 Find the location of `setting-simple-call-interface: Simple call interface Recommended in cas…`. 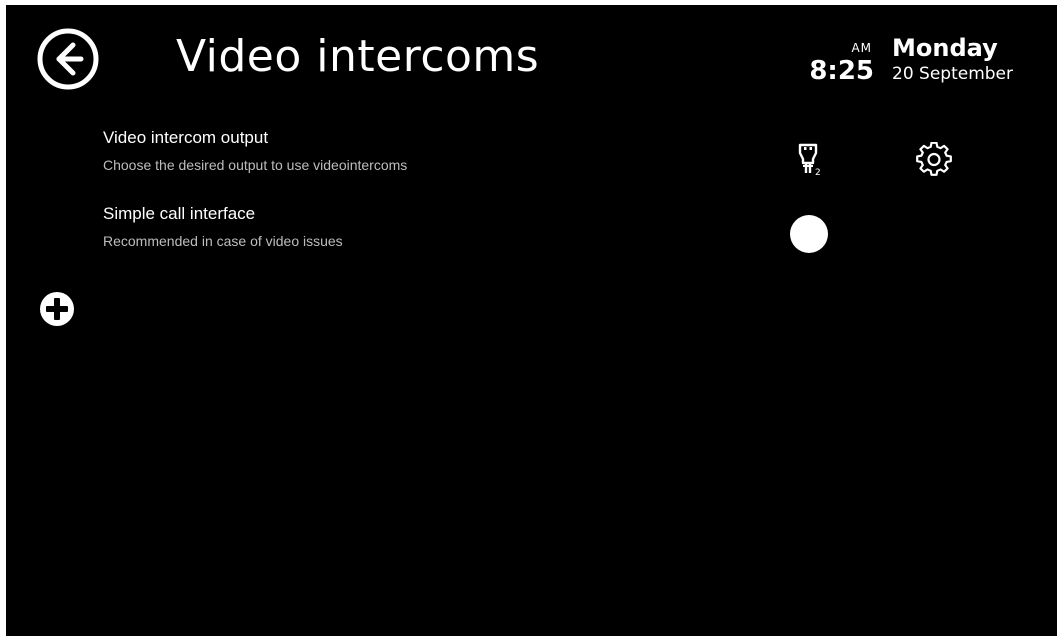

setting-simple-call-interface: Simple call interface Recommended in cas… is located at coordinates (223, 227).